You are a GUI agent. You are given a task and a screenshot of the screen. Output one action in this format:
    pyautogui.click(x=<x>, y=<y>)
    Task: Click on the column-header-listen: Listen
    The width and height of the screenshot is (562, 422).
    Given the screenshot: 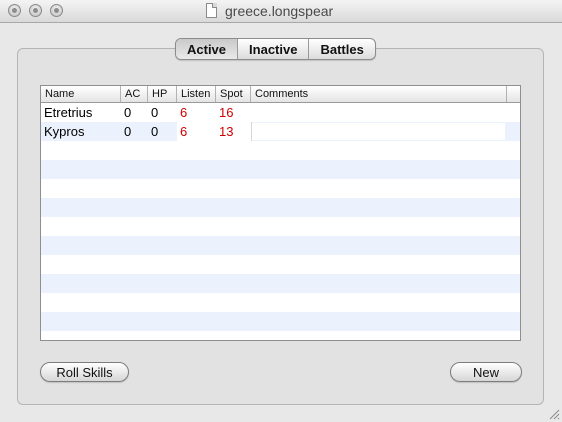 What is the action you would take?
    pyautogui.click(x=196, y=94)
    